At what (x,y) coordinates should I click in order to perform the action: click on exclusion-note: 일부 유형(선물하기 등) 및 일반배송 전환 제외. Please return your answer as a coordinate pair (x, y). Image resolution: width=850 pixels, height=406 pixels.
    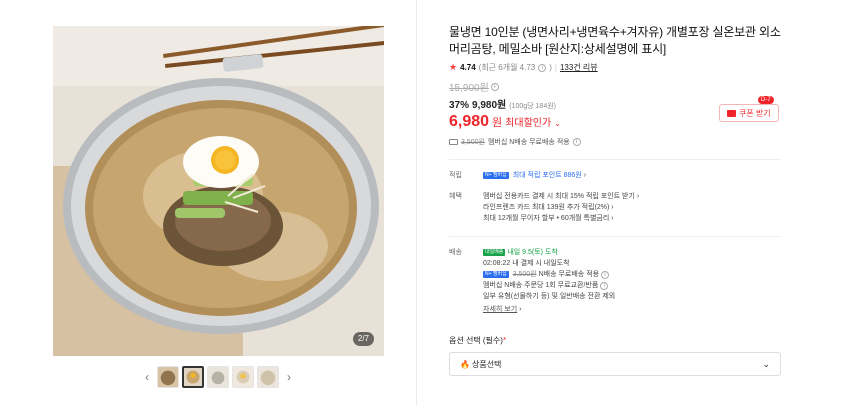
    Looking at the image, I should click on (549, 296).